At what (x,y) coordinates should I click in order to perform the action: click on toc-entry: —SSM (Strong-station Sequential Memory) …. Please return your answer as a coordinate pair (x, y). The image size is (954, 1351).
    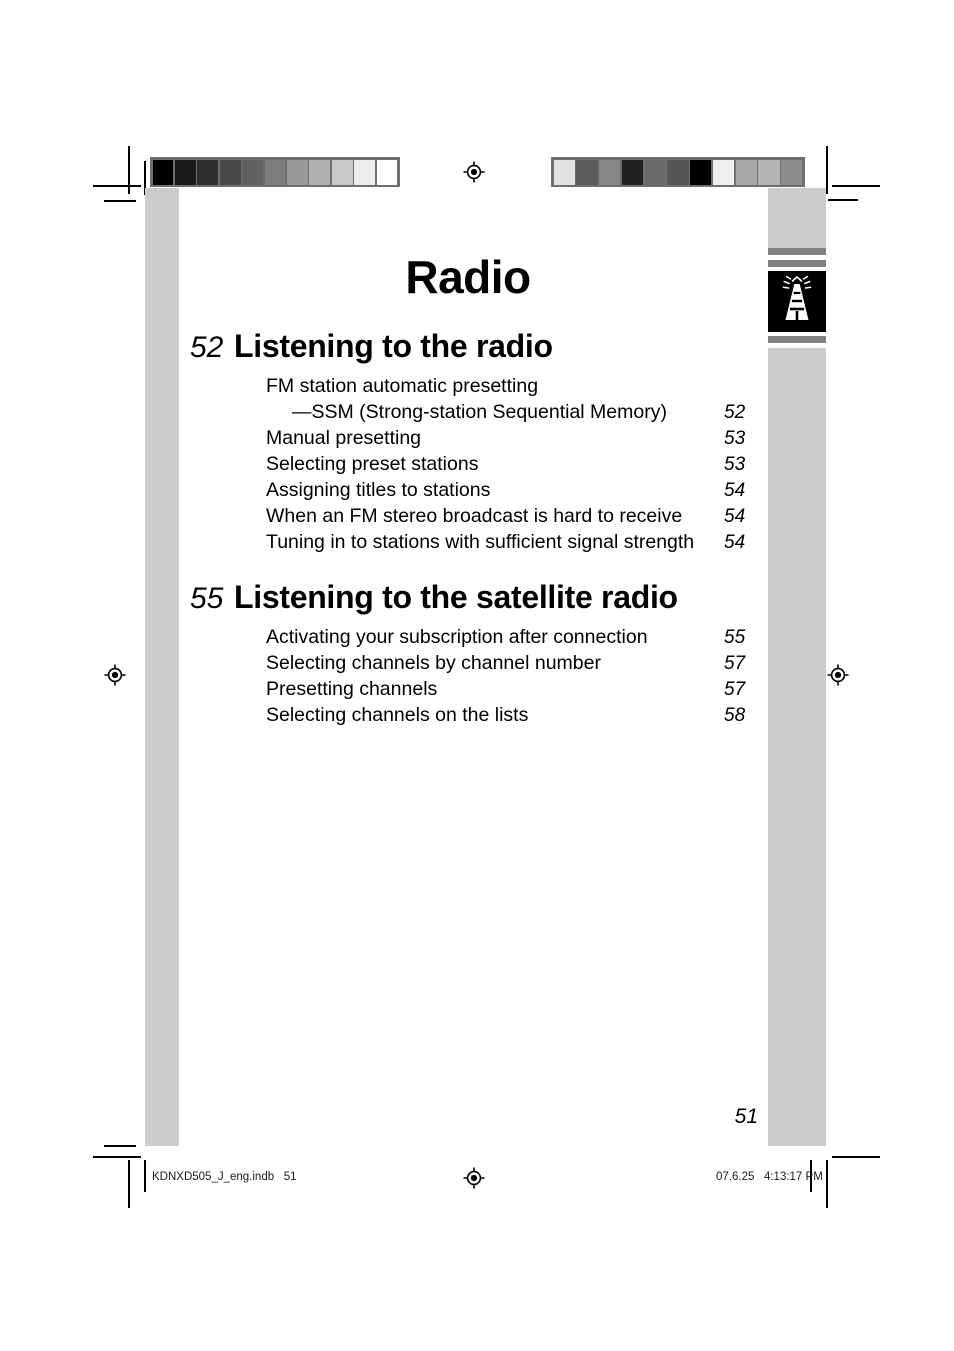
    Looking at the image, I should click on (512, 413).